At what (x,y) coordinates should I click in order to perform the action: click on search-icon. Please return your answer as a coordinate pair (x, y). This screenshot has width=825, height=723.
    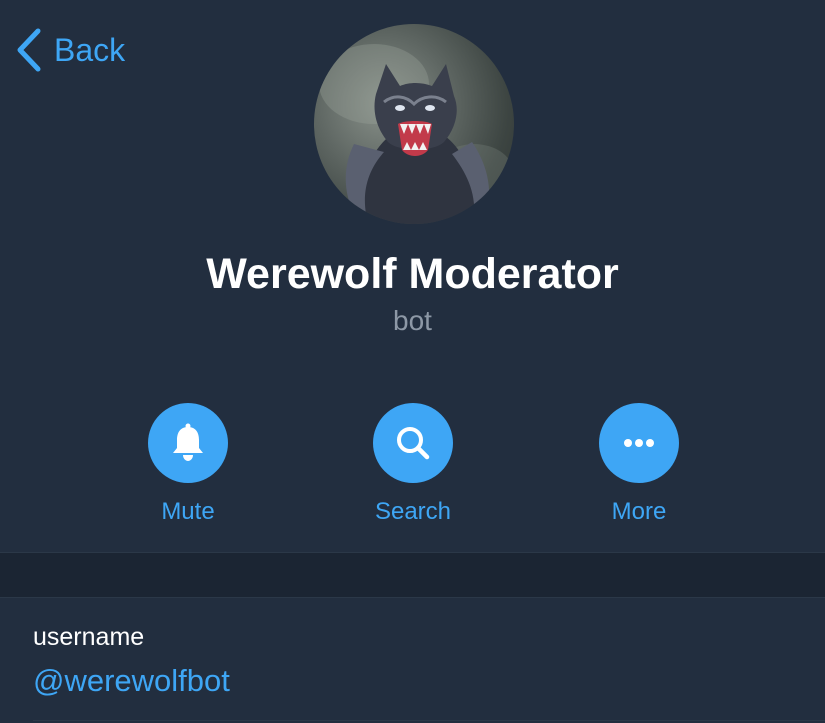
    Looking at the image, I should click on (413, 443).